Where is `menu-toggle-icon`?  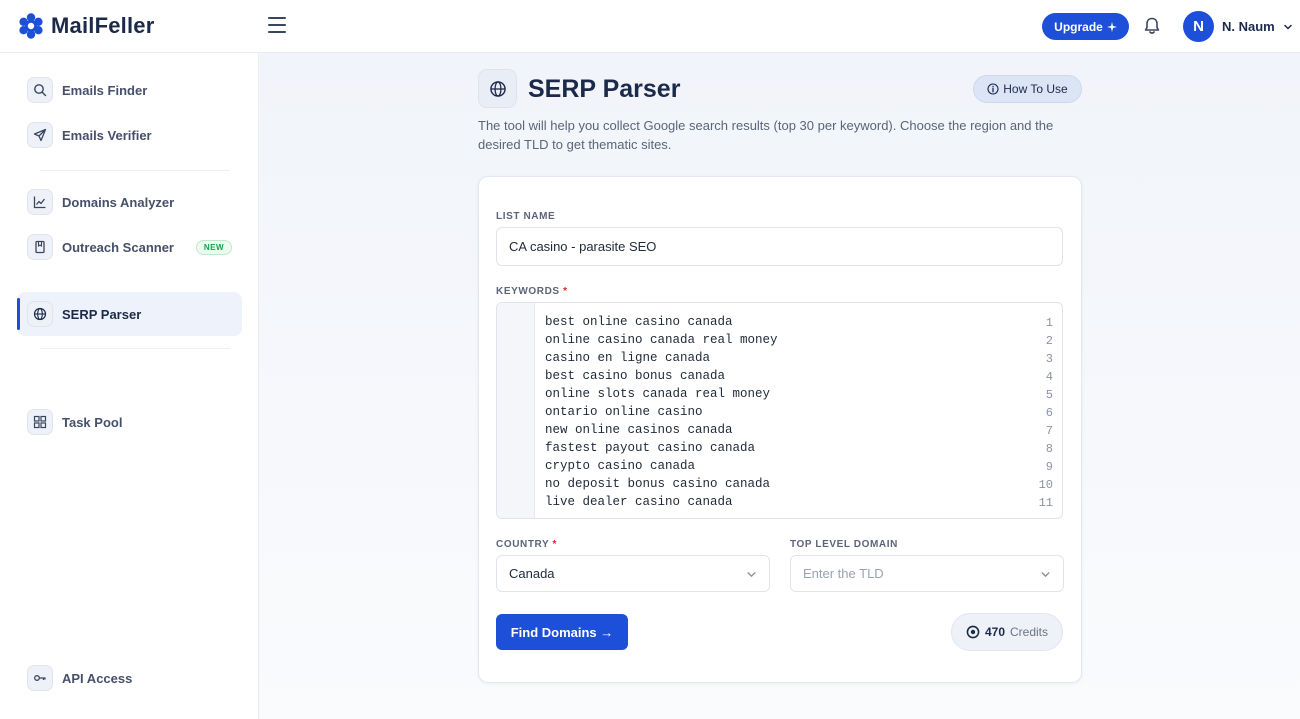
menu-toggle-icon is located at coordinates (277, 25).